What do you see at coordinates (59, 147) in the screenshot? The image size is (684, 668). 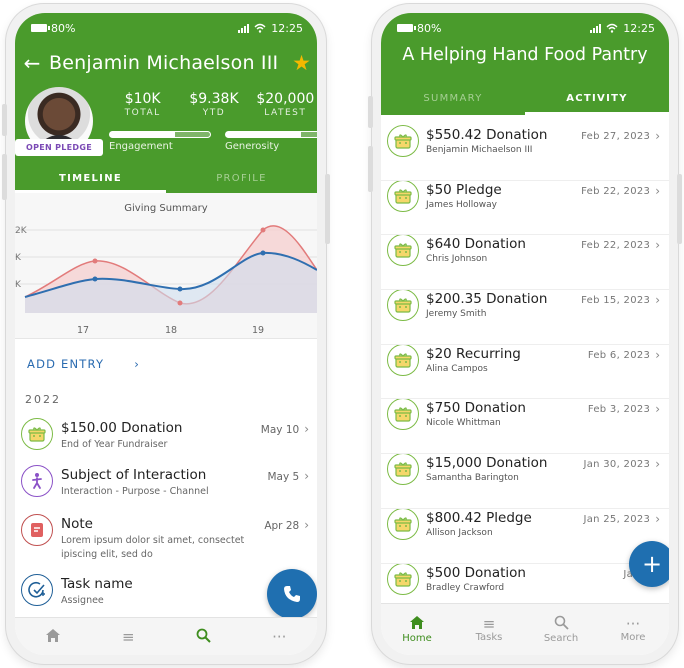 I see `open-pledge-badge: OPEN PLEDGE` at bounding box center [59, 147].